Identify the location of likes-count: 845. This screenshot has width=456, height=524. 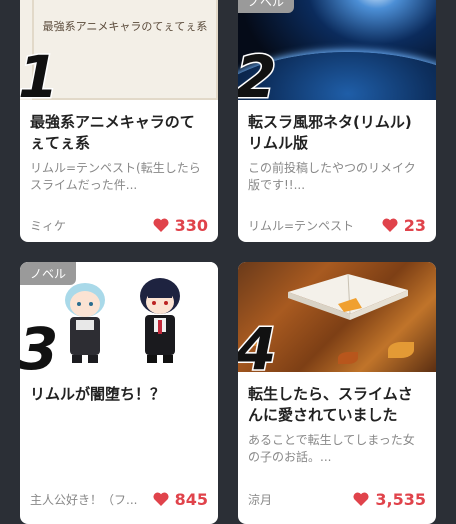
(191, 499).